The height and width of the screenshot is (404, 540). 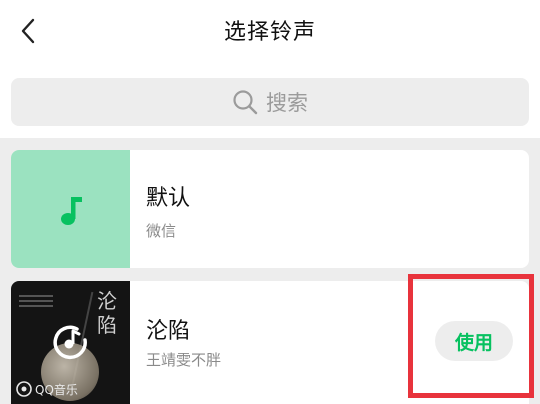 I want to click on album-artwork: 沦陷 QQ音乐, so click(x=70, y=342).